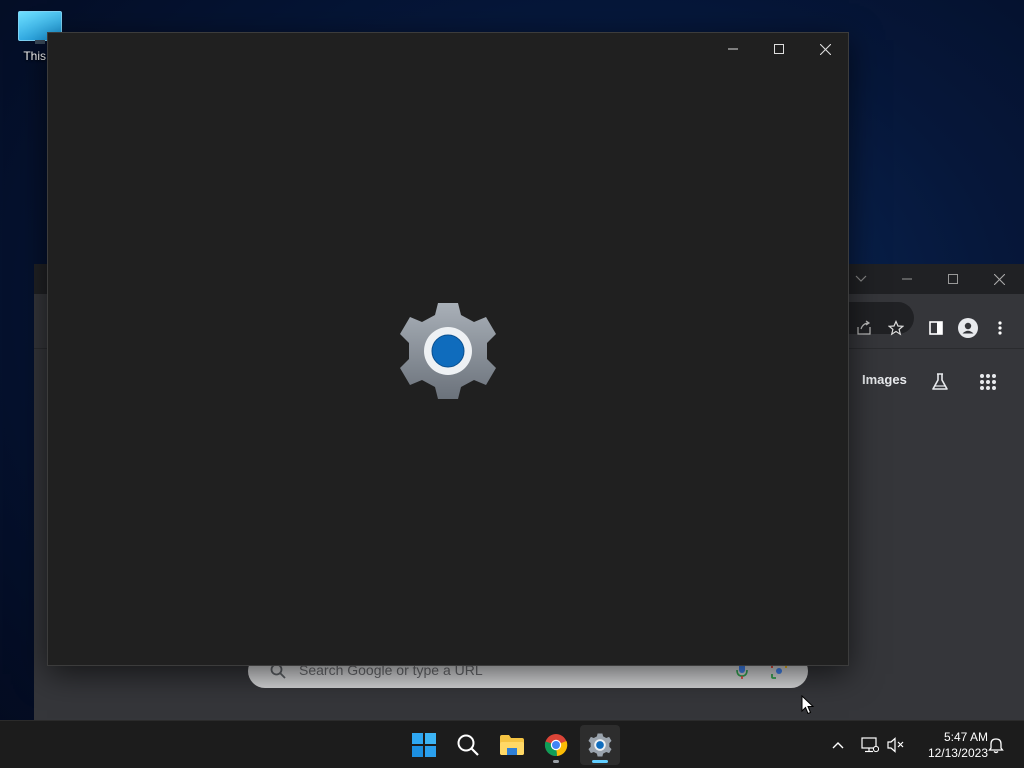 The height and width of the screenshot is (768, 1024). What do you see at coordinates (965, 737) in the screenshot?
I see `clock-time: 5:47 AM` at bounding box center [965, 737].